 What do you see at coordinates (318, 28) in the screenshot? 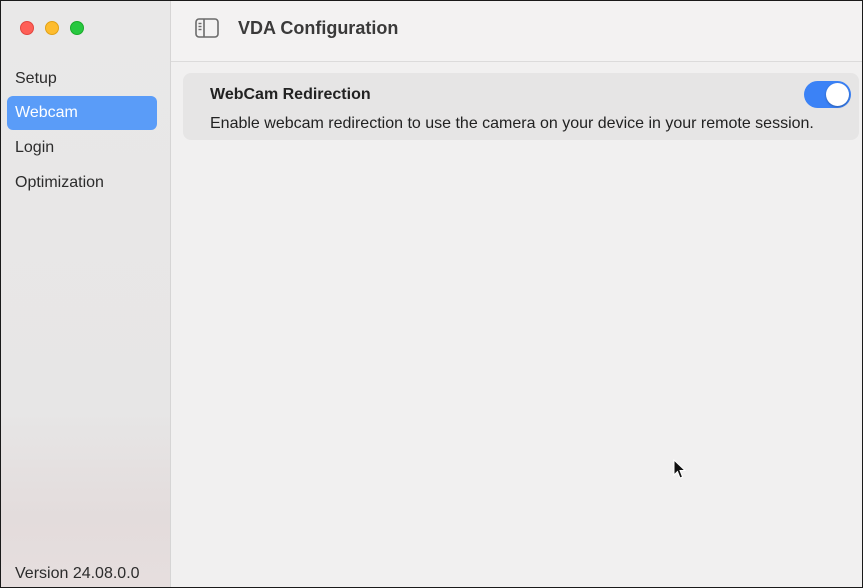
I see `page-title: VDA Configuration` at bounding box center [318, 28].